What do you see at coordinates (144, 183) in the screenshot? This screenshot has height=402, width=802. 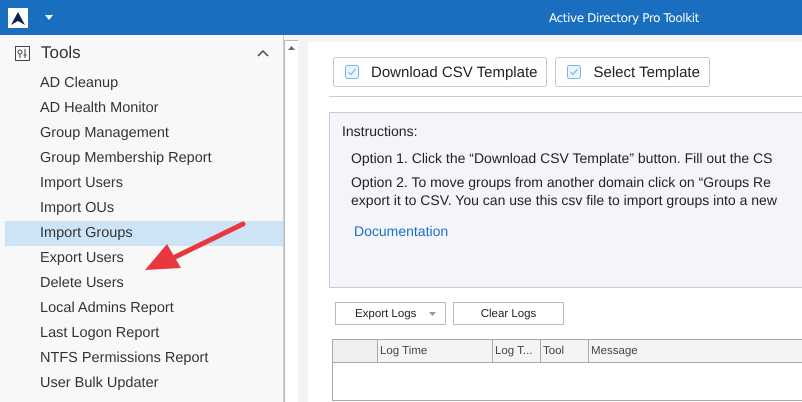 I see `sidebar-item: Import Users` at bounding box center [144, 183].